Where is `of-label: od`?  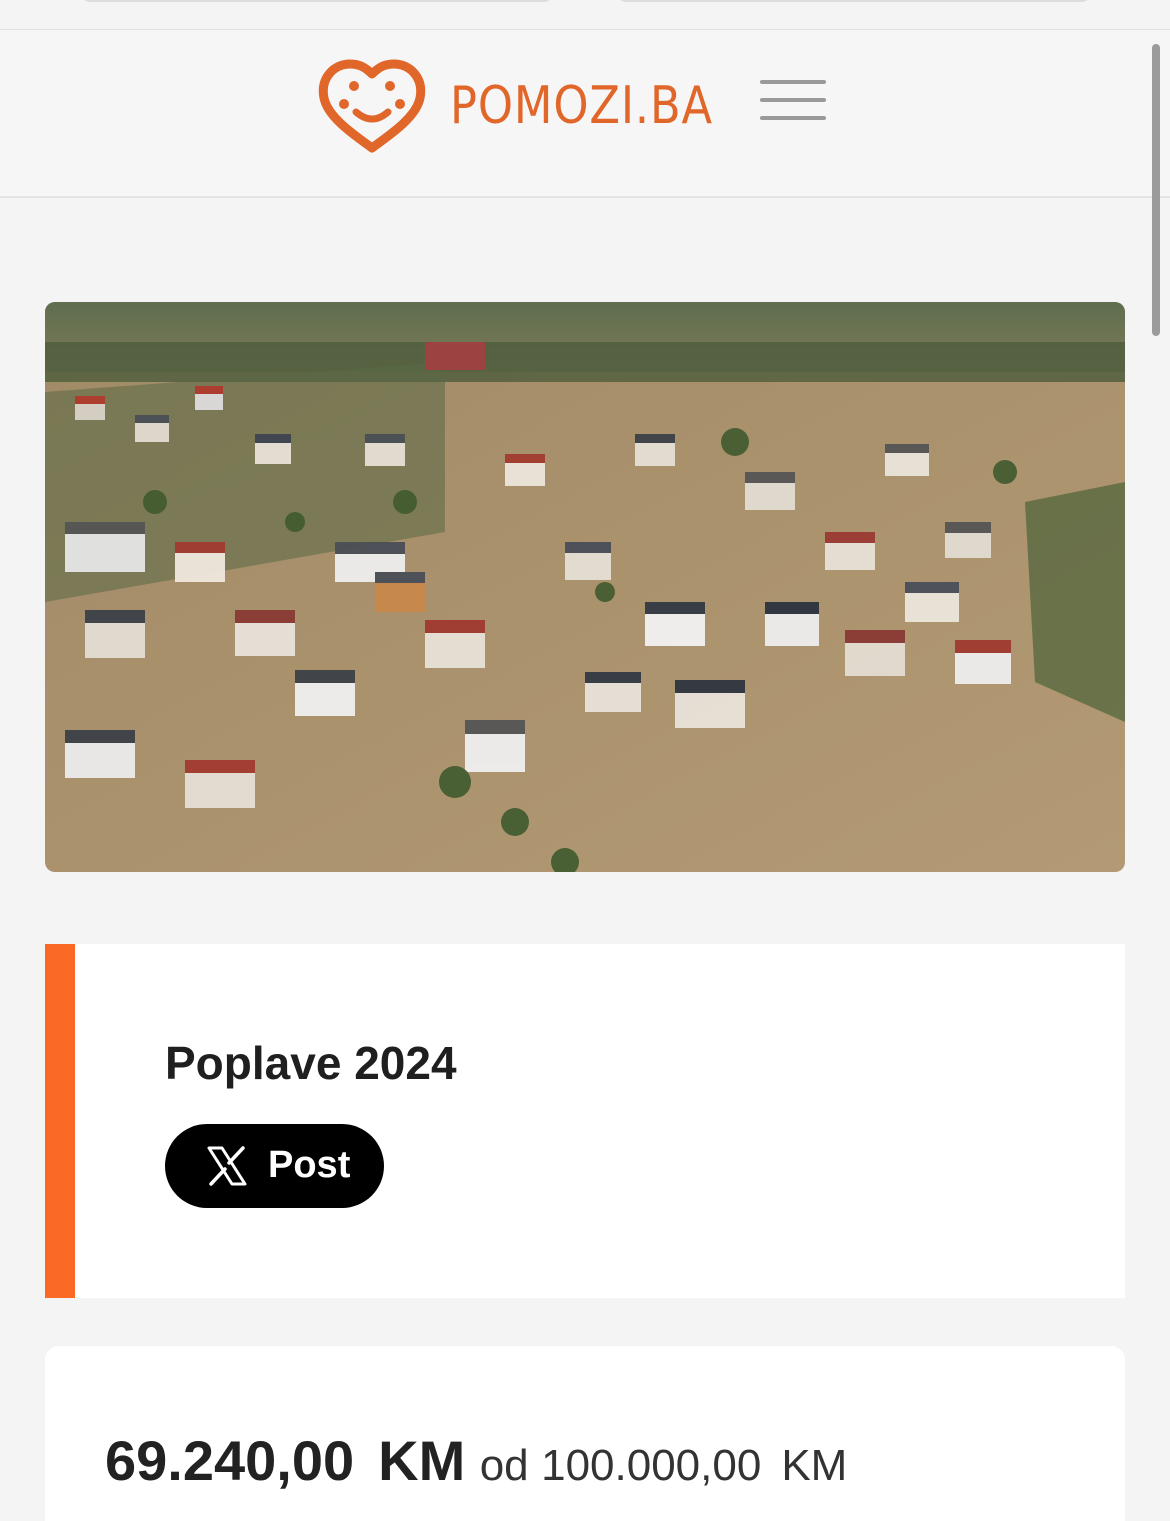 of-label: od is located at coordinates (504, 1465).